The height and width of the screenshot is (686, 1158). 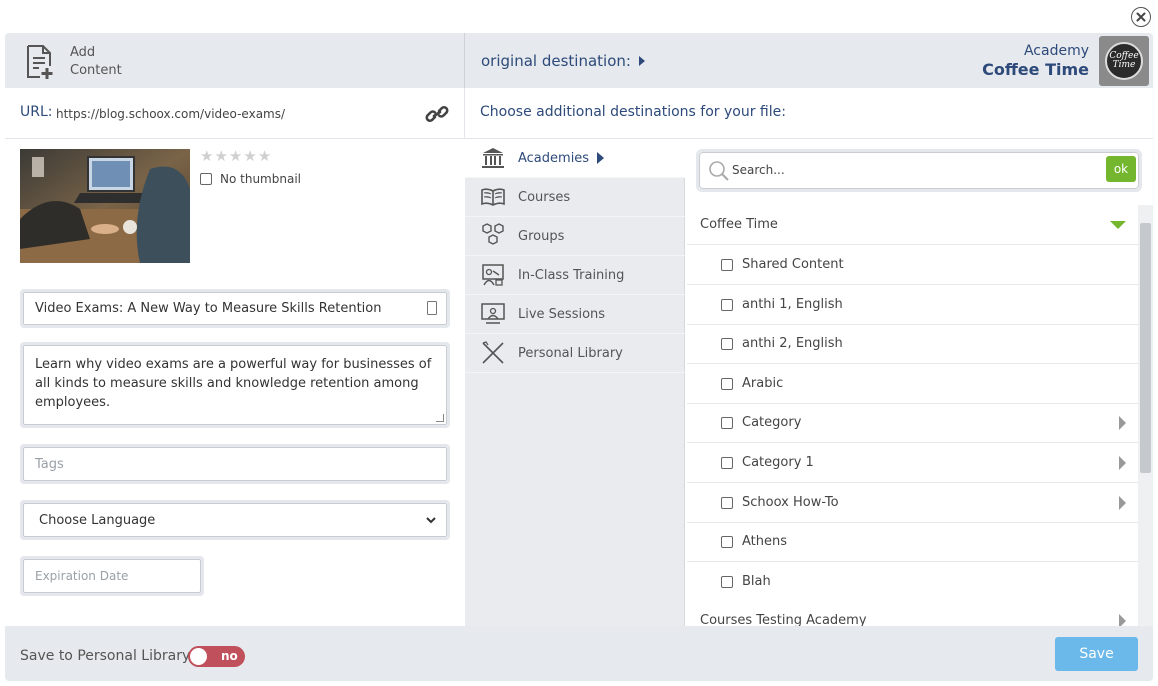 I want to click on destination-search: Search... ok, so click(x=919, y=170).